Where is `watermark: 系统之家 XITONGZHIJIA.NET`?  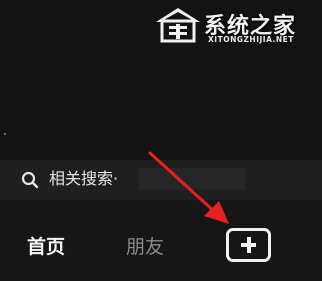
watermark: 系统之家 XITONGZHIJIA.NET is located at coordinates (235, 25).